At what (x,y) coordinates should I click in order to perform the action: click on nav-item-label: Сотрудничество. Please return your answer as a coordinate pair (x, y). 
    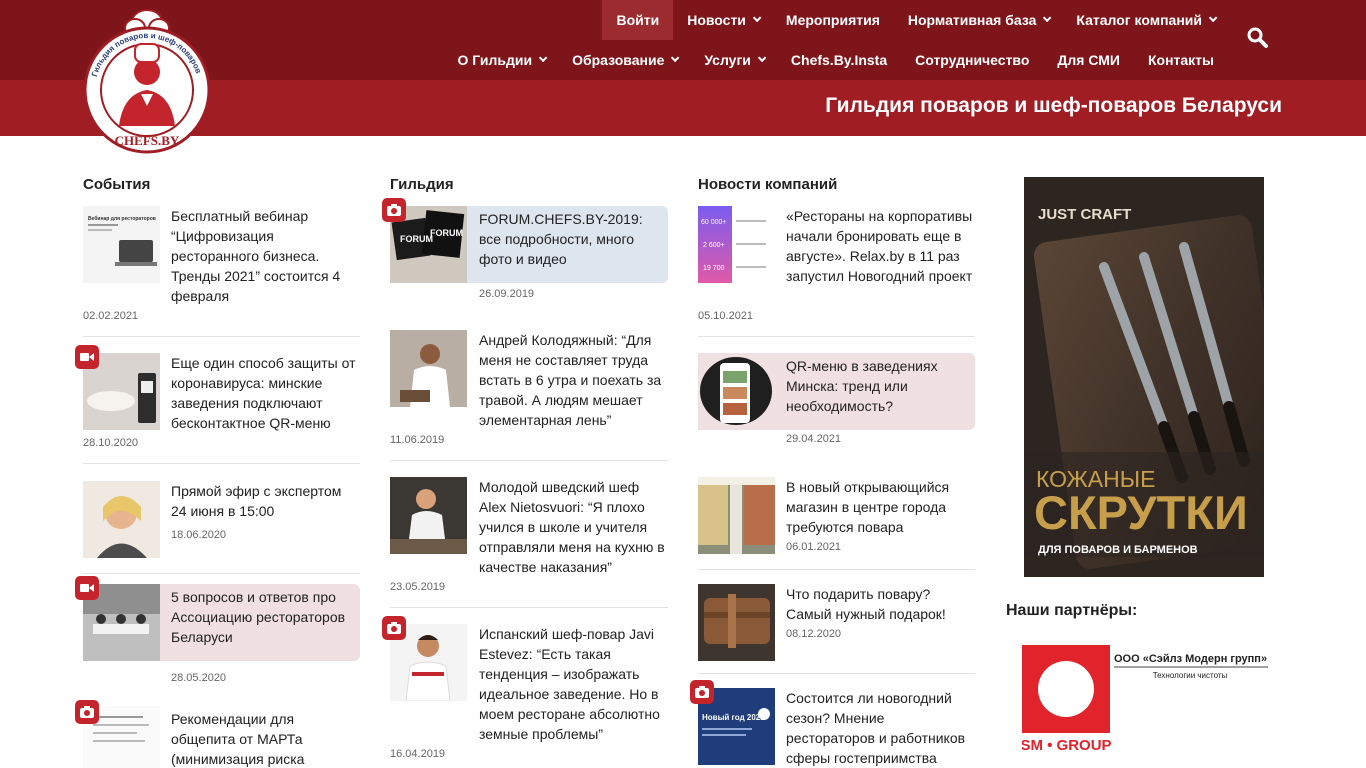
    Looking at the image, I should click on (972, 60).